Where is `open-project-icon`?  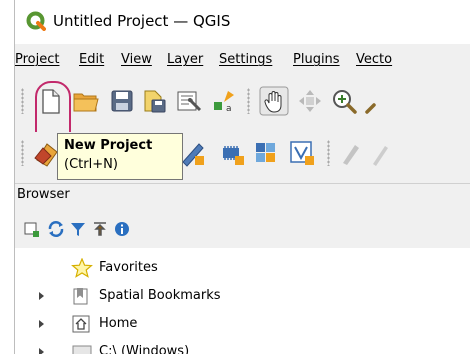
open-project-icon is located at coordinates (86, 102).